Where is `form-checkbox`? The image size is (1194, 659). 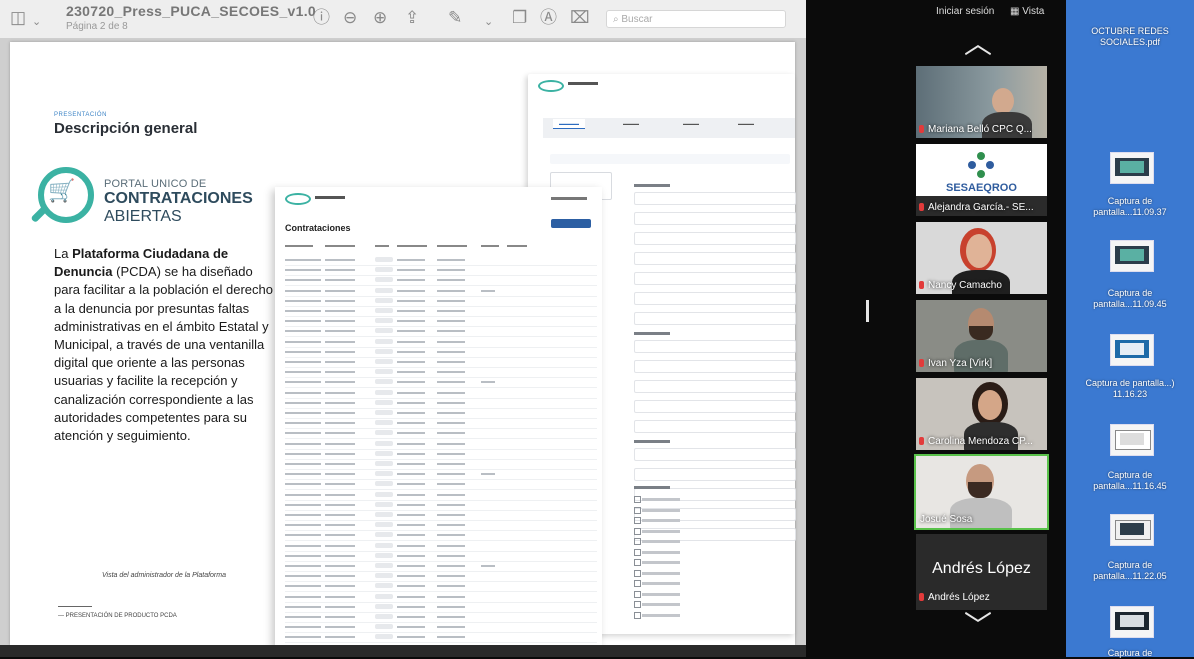
form-checkbox is located at coordinates (637, 520).